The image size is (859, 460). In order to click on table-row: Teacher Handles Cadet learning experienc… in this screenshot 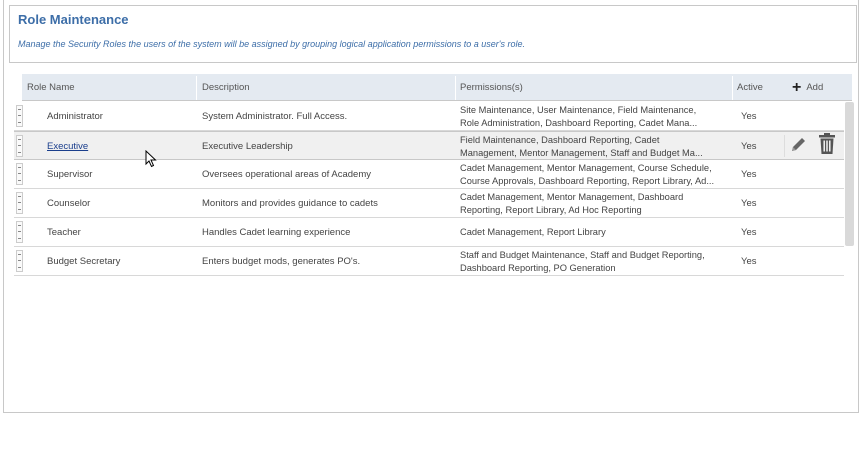, I will do `click(429, 232)`.